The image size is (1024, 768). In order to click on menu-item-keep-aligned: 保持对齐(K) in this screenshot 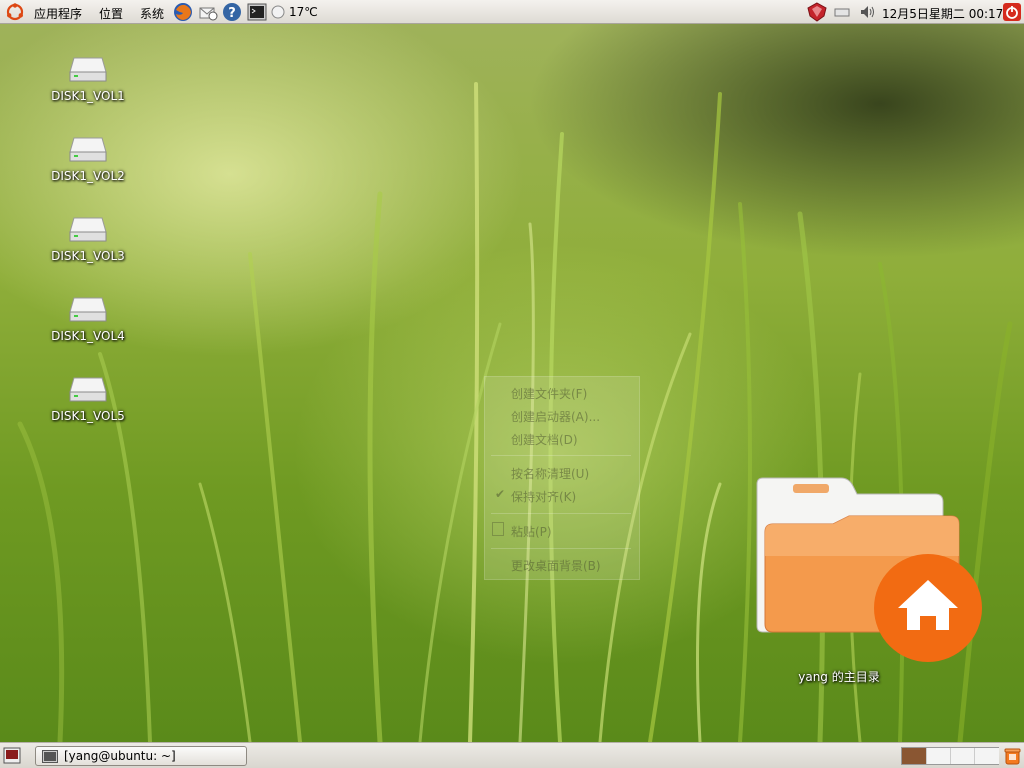, I will do `click(543, 496)`.